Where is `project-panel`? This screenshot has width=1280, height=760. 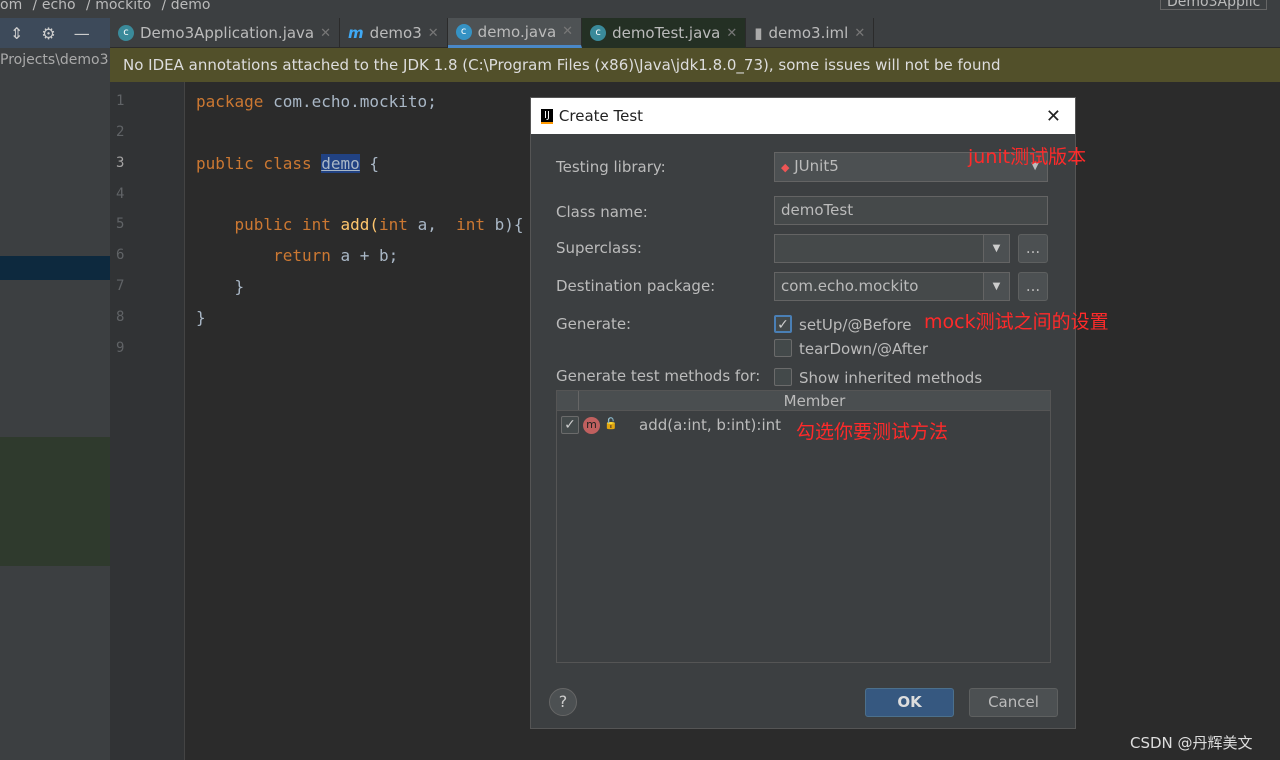 project-panel is located at coordinates (55, 404).